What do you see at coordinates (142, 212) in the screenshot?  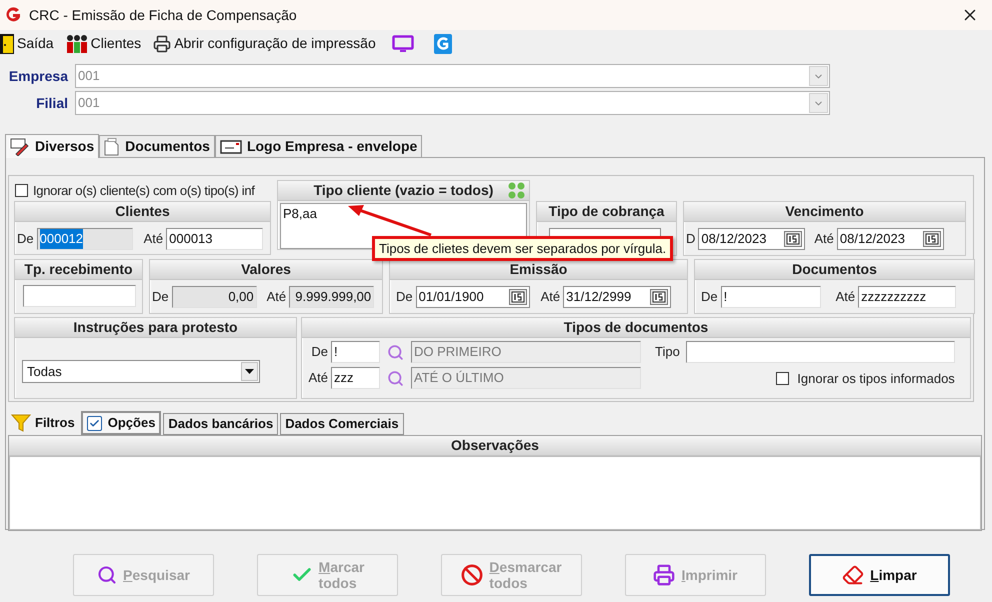 I see `group-header: Clientes` at bounding box center [142, 212].